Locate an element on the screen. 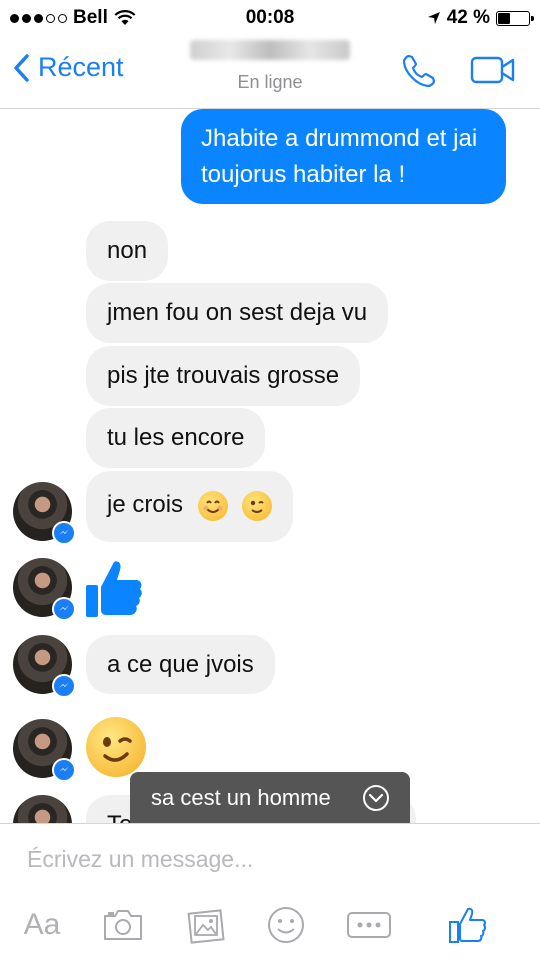 The height and width of the screenshot is (961, 540). message-incoming: a ce que jvois is located at coordinates (180, 664).